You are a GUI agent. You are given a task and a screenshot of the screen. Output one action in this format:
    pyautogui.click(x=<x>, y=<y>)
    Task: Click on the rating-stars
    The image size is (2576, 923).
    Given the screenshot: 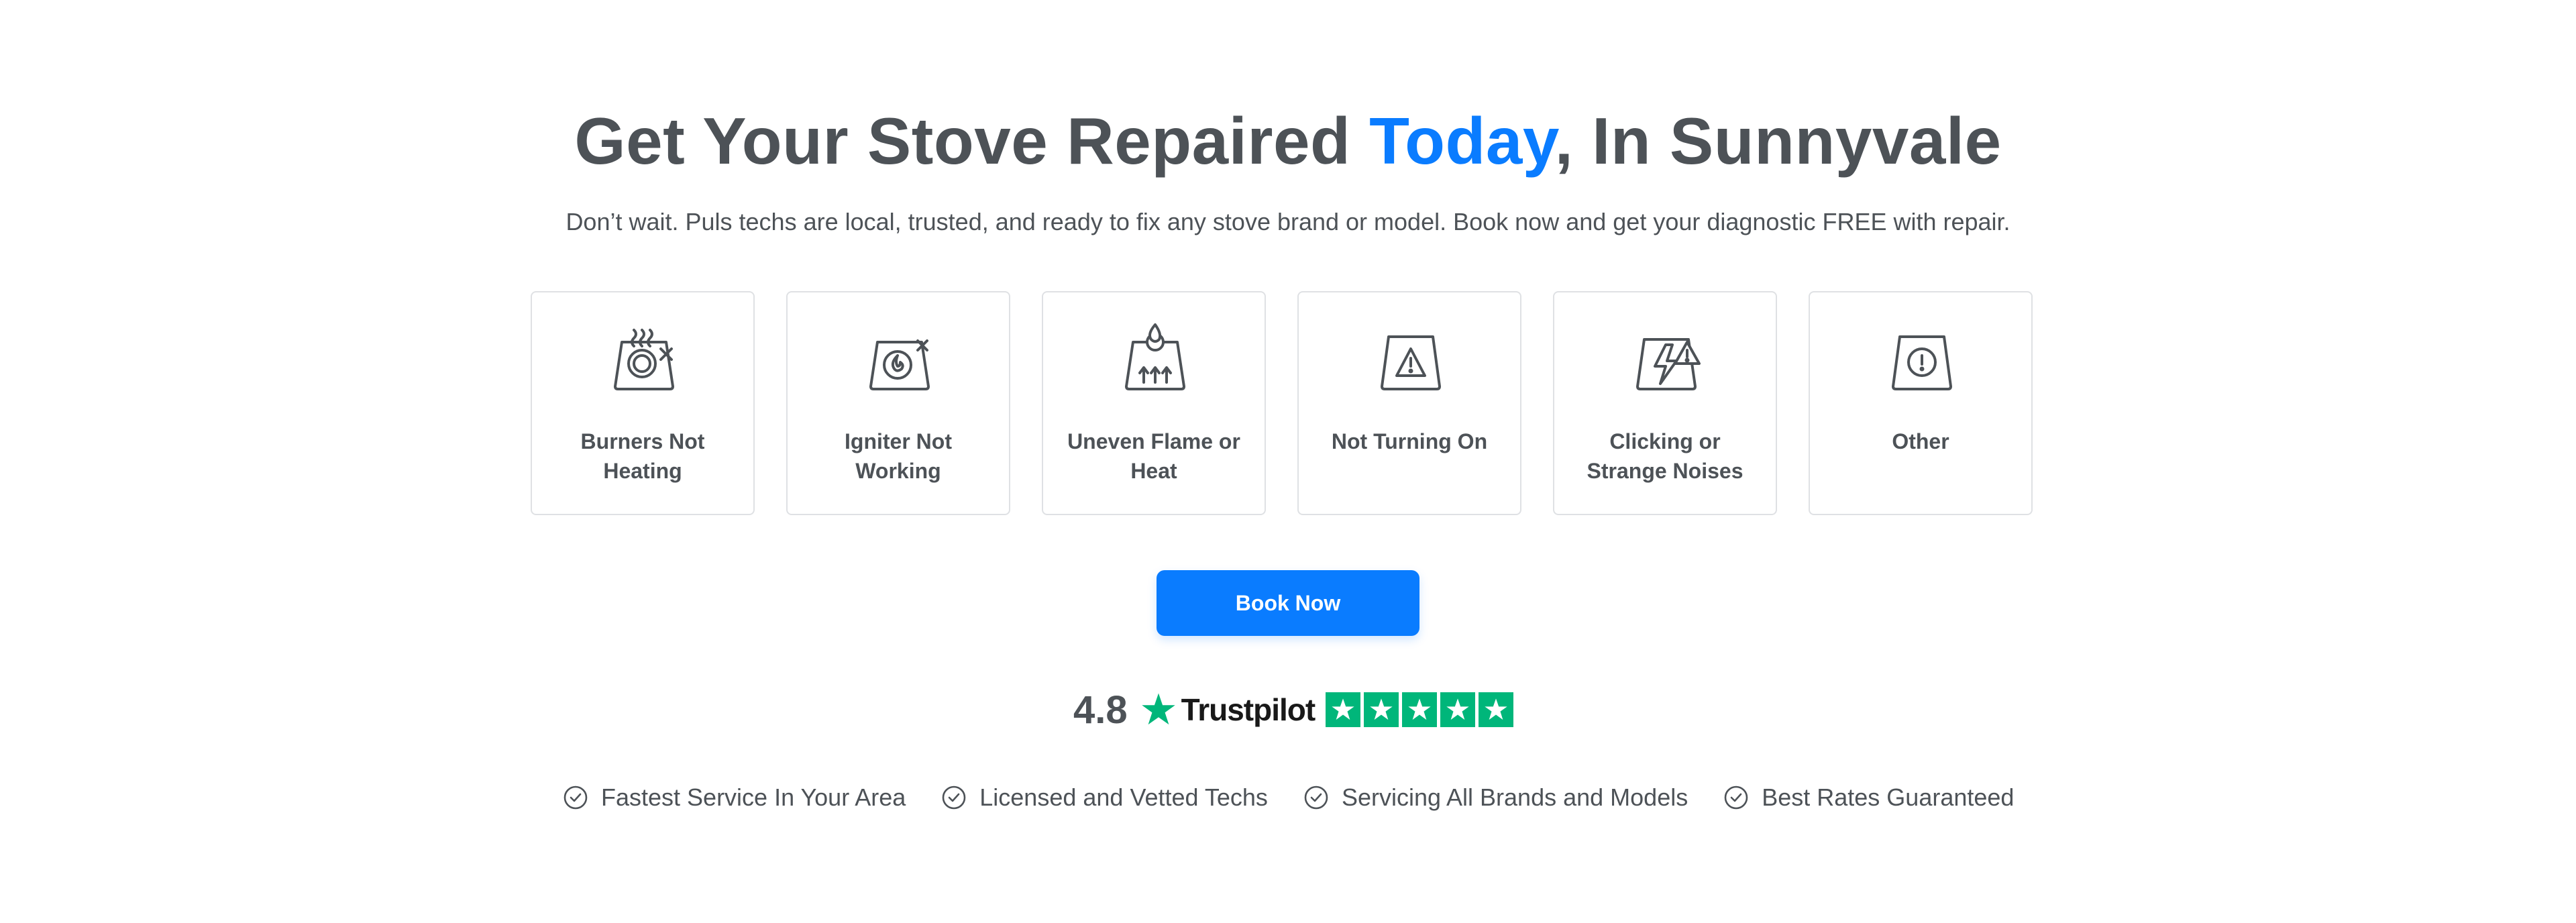 What is the action you would take?
    pyautogui.click(x=1420, y=709)
    